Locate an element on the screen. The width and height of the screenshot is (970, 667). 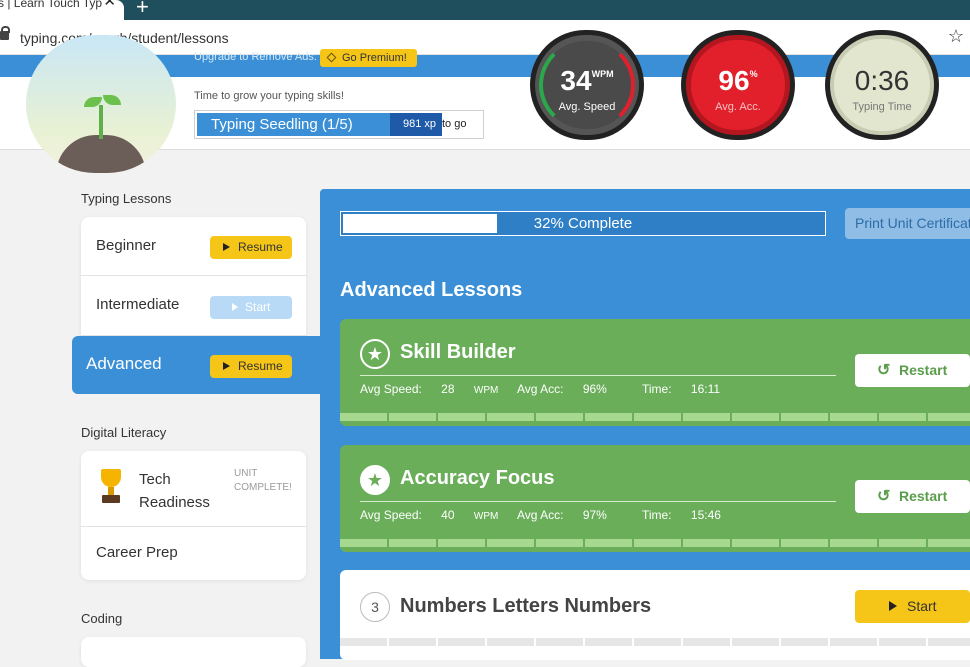
typing-lessons-title: Typing Lessons is located at coordinates (126, 198).